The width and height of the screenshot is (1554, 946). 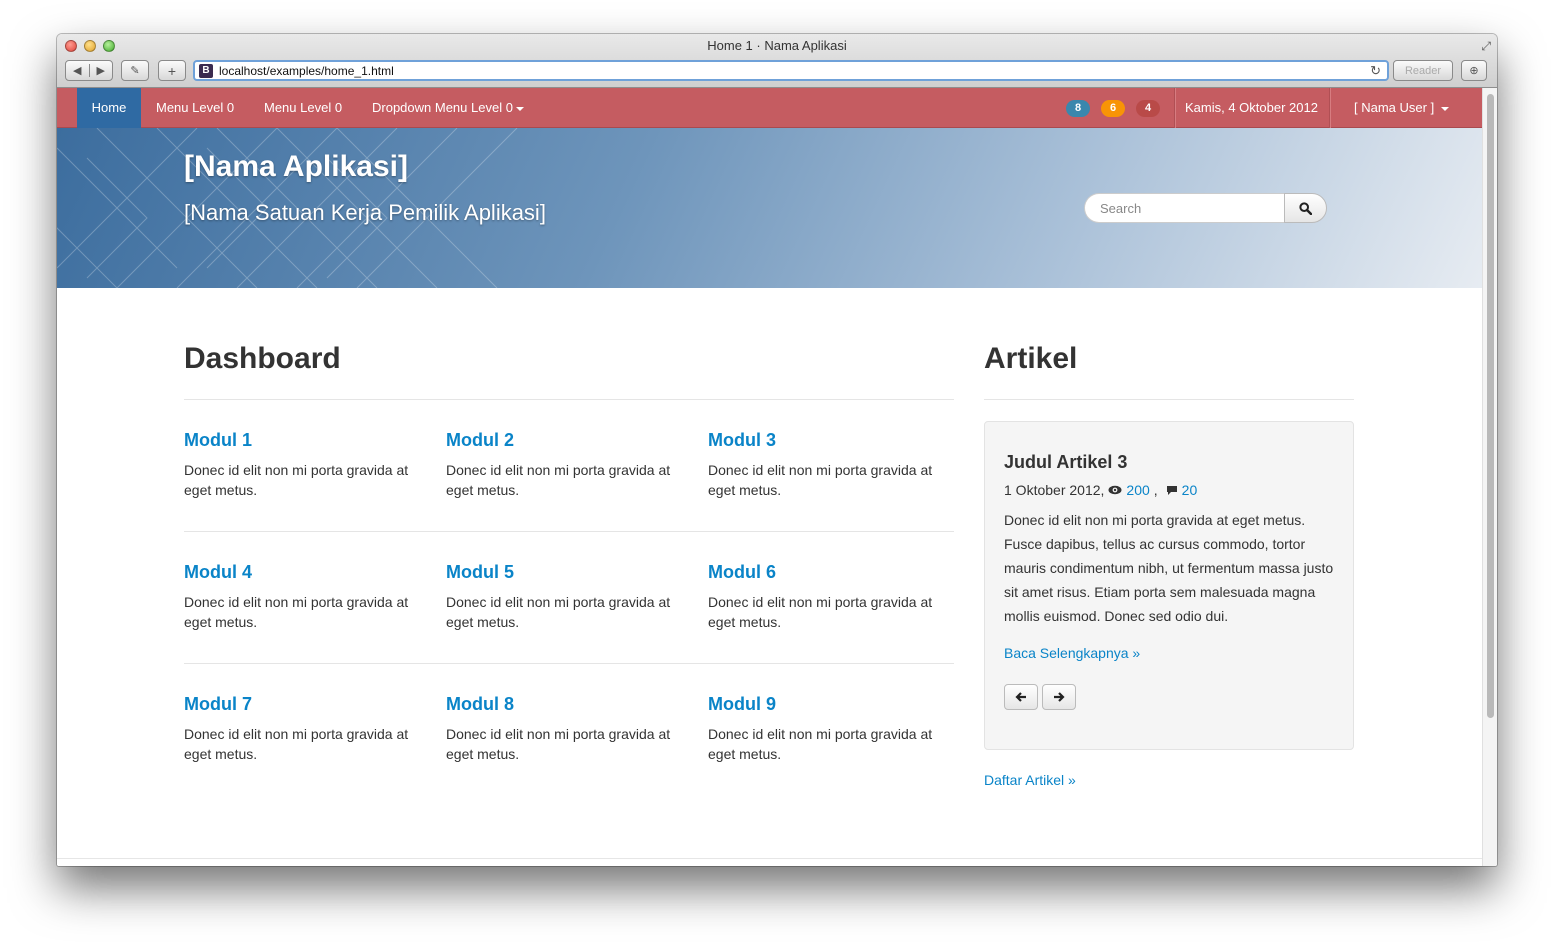 I want to click on nav-date: Kamis, 4 Oktober 2012, so click(x=1251, y=107).